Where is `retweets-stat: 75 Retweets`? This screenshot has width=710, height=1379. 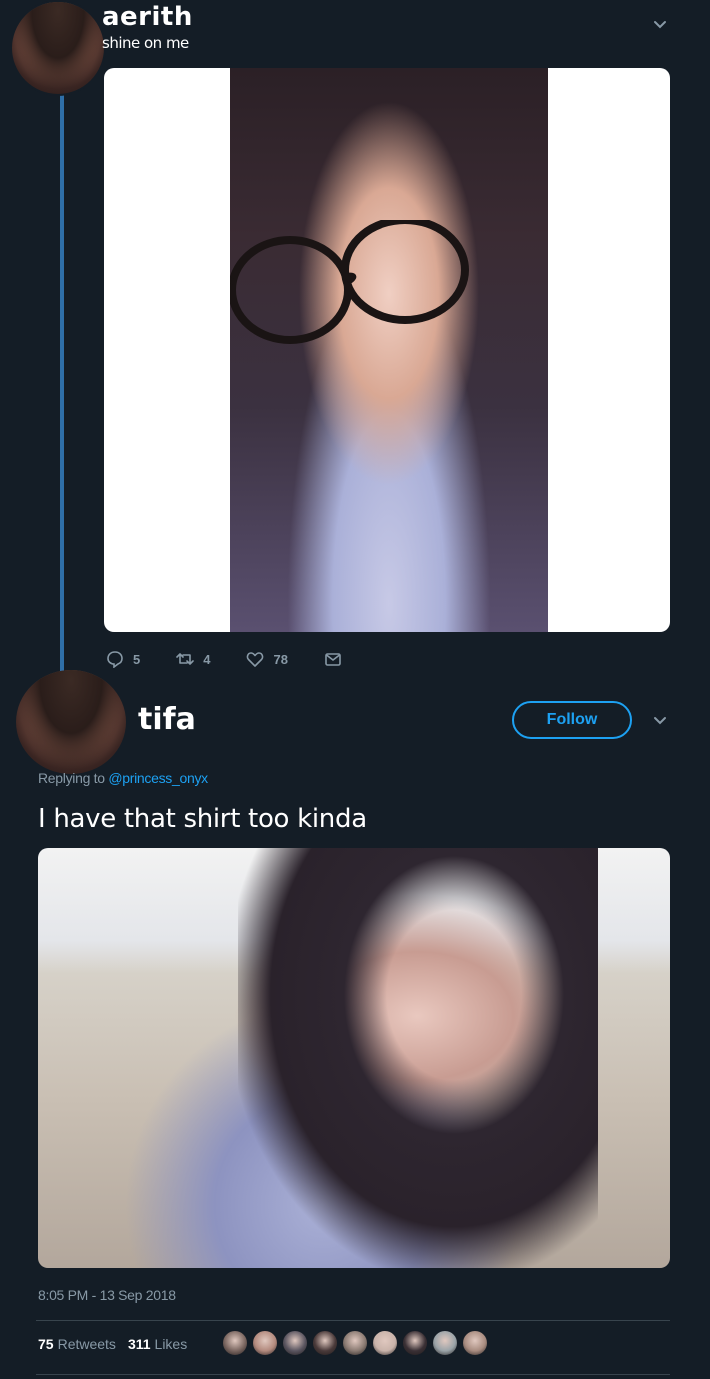 retweets-stat: 75 Retweets is located at coordinates (77, 1344).